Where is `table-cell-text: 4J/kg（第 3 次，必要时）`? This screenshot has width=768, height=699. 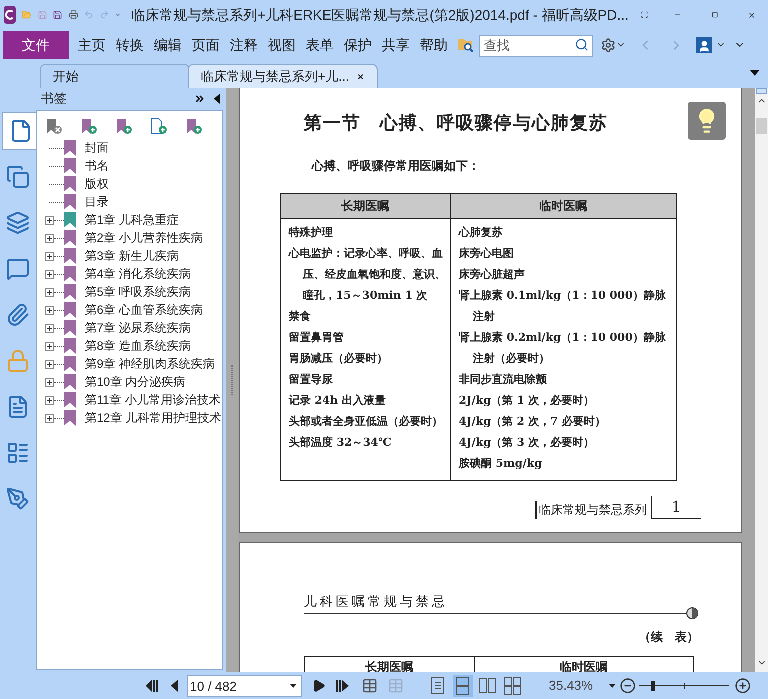 table-cell-text: 4J/kg（第 3 次，必要时） is located at coordinates (527, 443).